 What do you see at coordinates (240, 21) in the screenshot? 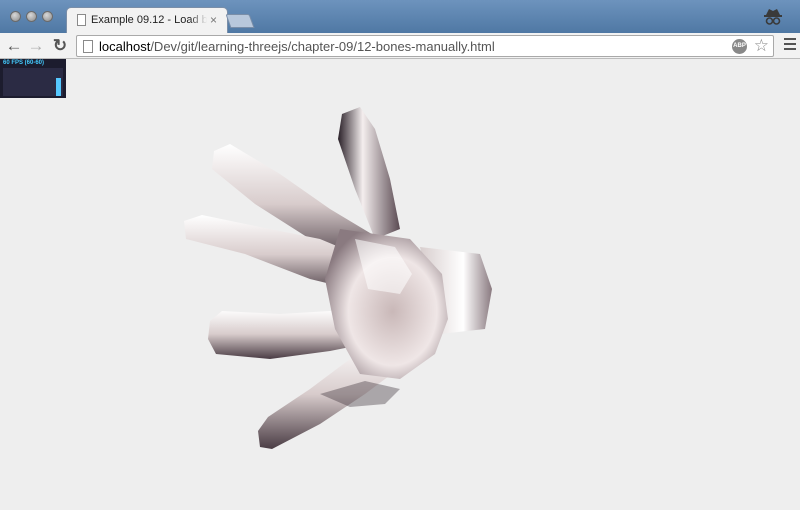
I see `new-tab-button` at bounding box center [240, 21].